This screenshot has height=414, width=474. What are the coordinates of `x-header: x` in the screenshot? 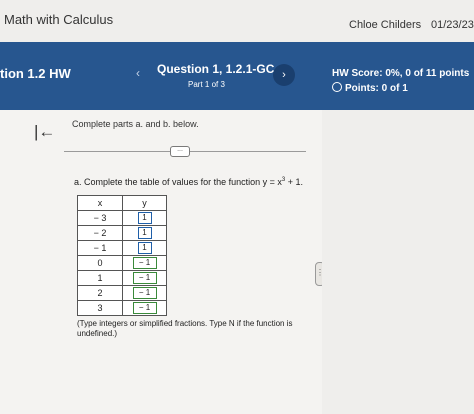 It's located at (100, 203).